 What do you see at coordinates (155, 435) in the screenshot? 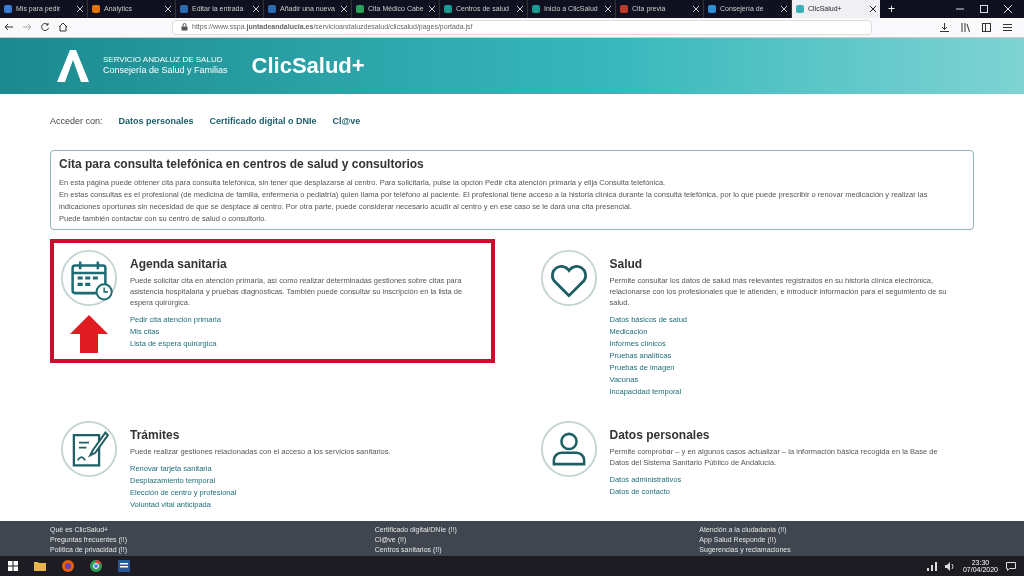
I see `service-title: Trámites` at bounding box center [155, 435].